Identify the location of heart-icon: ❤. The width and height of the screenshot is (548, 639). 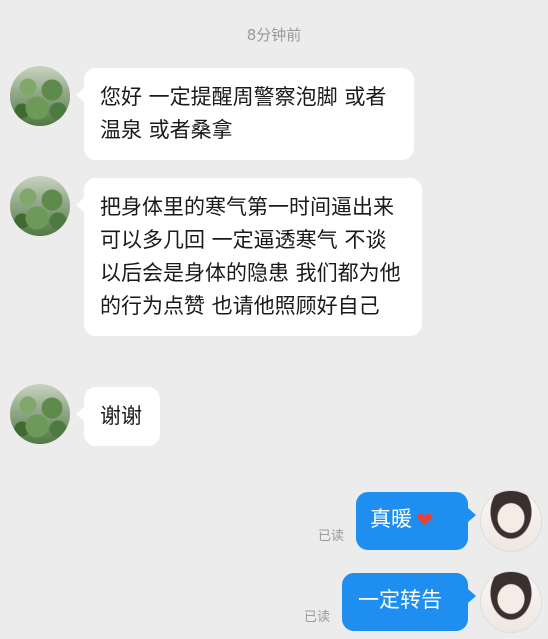
(425, 520).